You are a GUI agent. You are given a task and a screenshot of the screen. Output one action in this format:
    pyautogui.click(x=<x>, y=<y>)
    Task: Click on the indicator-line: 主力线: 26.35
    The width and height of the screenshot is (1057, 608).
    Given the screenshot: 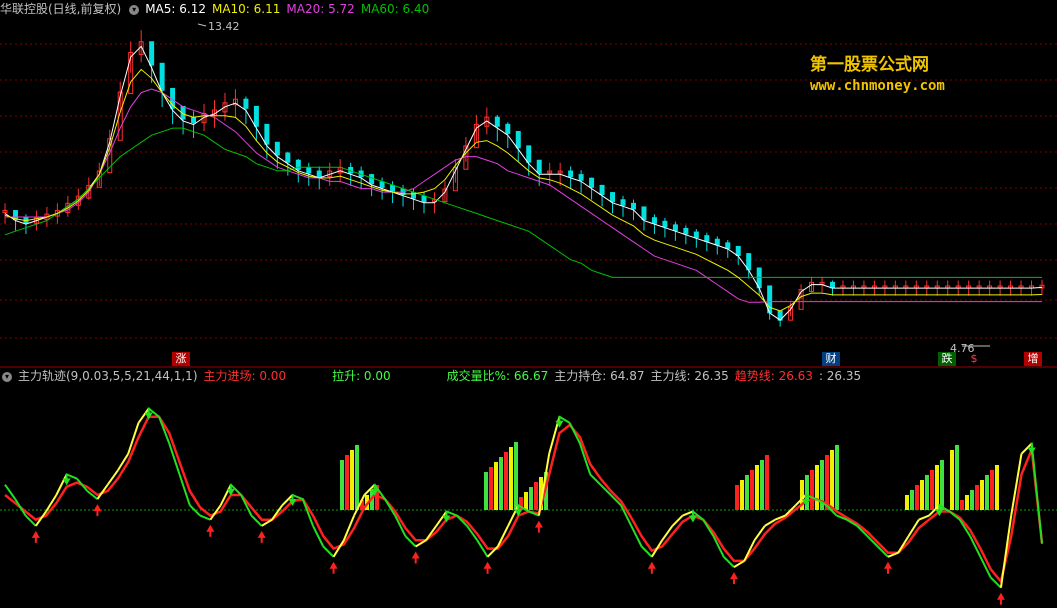 What is the action you would take?
    pyautogui.click(x=689, y=376)
    